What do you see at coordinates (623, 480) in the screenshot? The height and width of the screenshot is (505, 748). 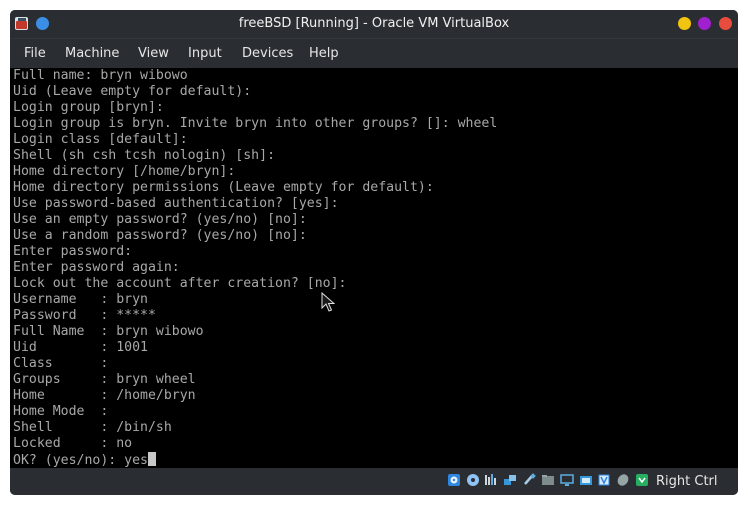 I see `mouse-integration-icon` at bounding box center [623, 480].